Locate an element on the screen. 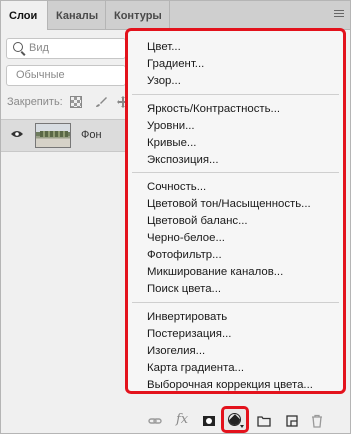 Image resolution: width=351 pixels, height=434 pixels. mask-icon is located at coordinates (209, 421).